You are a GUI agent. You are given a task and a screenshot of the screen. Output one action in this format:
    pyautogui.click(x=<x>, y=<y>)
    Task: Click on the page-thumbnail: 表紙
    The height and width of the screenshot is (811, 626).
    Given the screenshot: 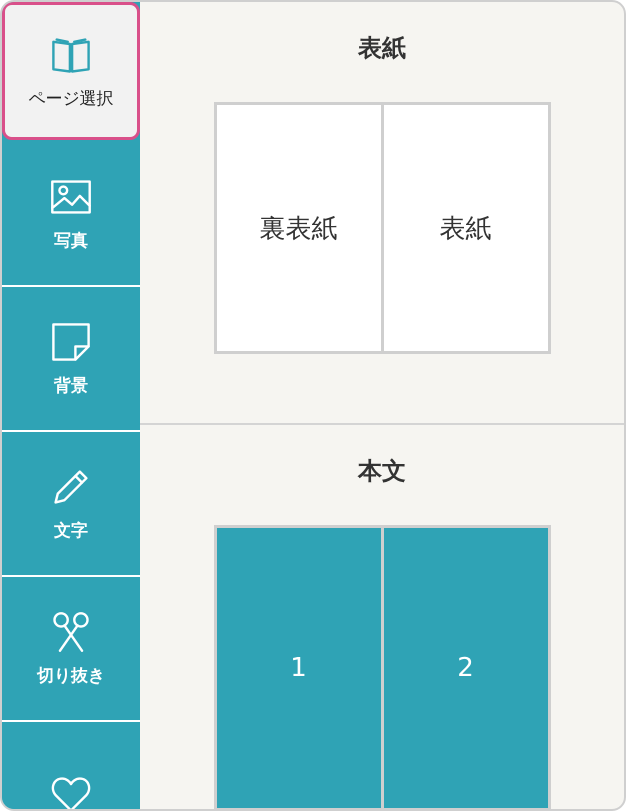 What is the action you would take?
    pyautogui.click(x=466, y=228)
    